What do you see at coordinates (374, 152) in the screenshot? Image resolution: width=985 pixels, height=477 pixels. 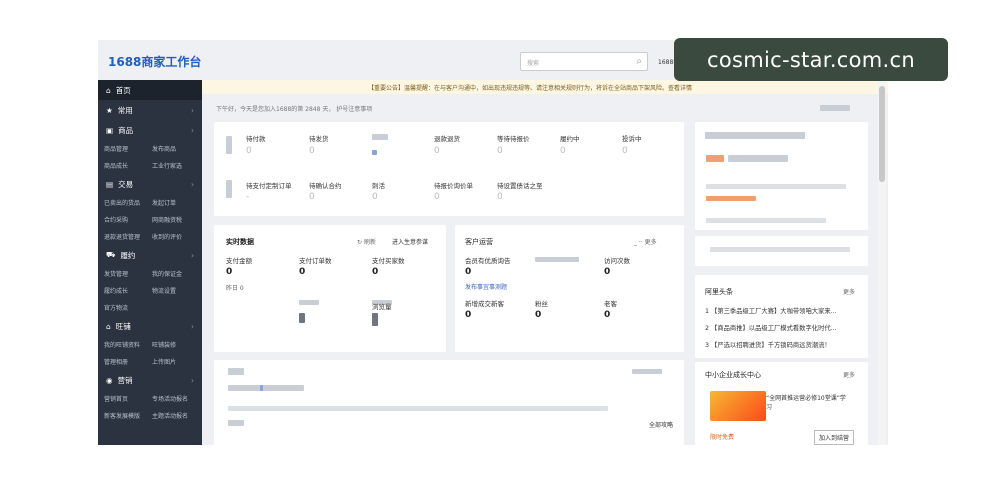 I see `order-stat-value-obscured` at bounding box center [374, 152].